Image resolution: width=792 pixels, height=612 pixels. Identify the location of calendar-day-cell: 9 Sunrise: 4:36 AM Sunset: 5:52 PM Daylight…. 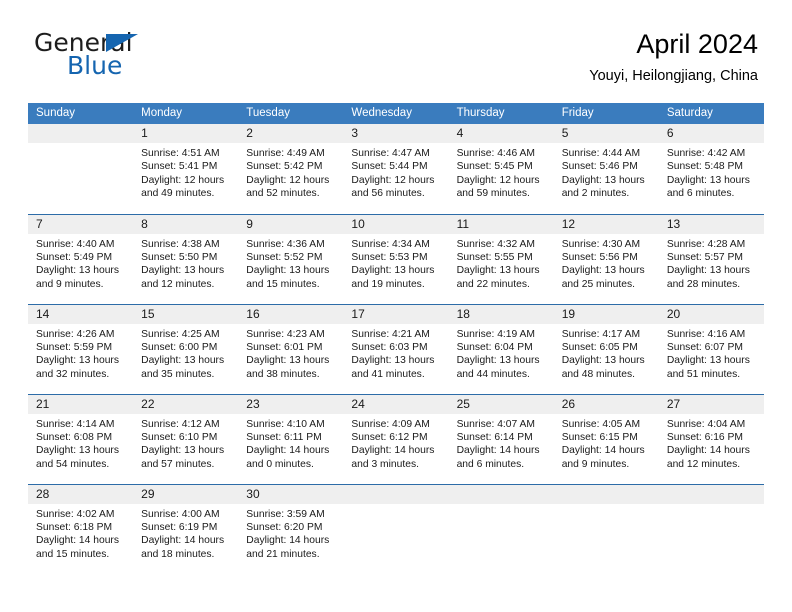
(291, 258).